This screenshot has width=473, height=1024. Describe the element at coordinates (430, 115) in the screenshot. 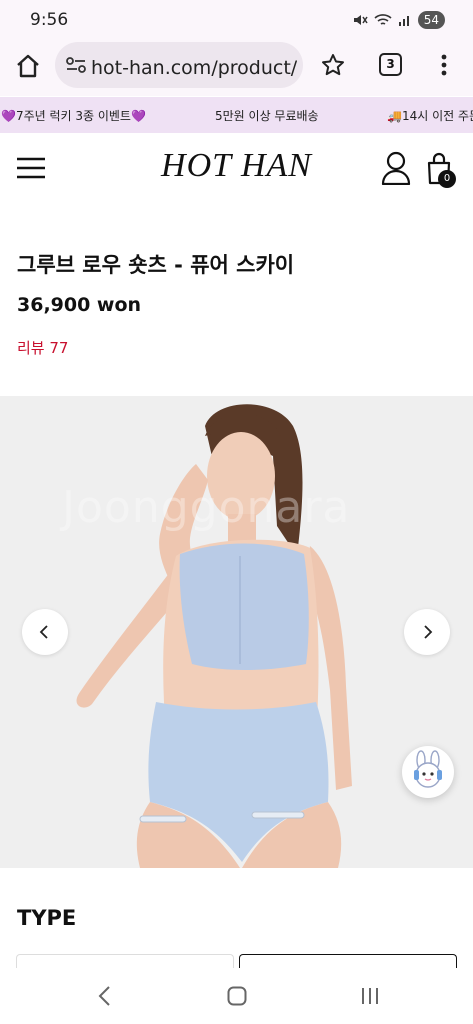

I see `promo-item: 🚚14시 이전 주문` at that location.